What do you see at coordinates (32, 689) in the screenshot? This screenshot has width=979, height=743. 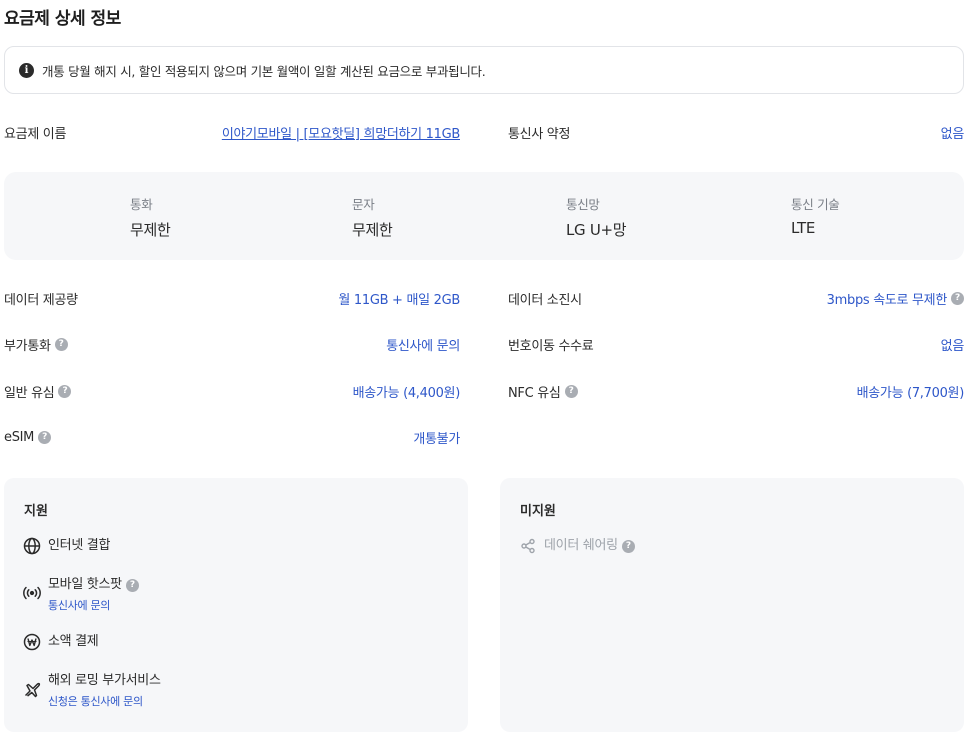 I see `airplane-icon` at bounding box center [32, 689].